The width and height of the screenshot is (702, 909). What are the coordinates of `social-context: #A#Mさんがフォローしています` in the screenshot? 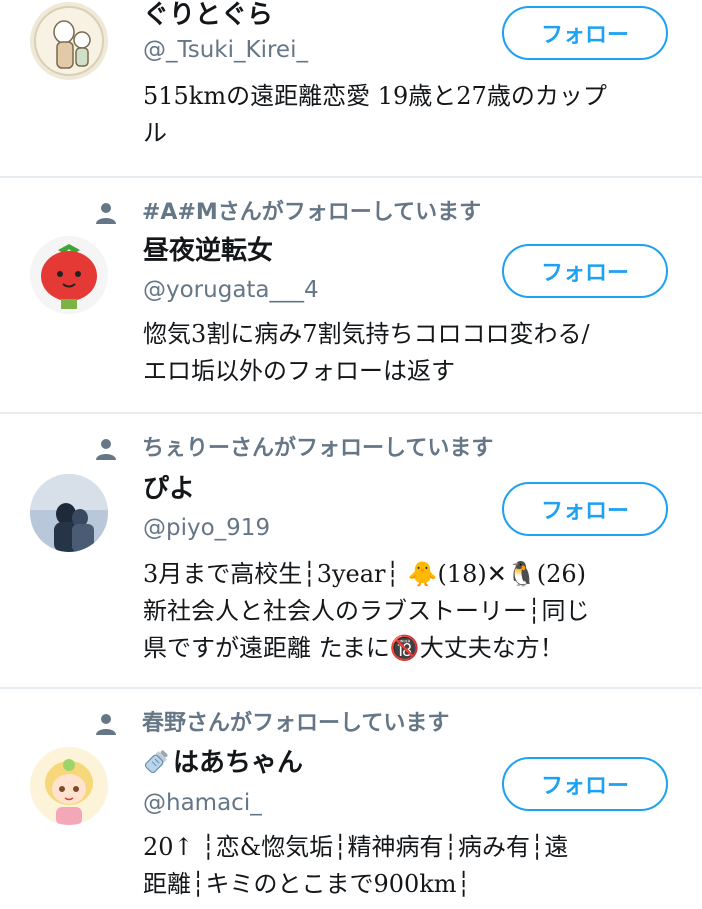 It's located at (287, 213).